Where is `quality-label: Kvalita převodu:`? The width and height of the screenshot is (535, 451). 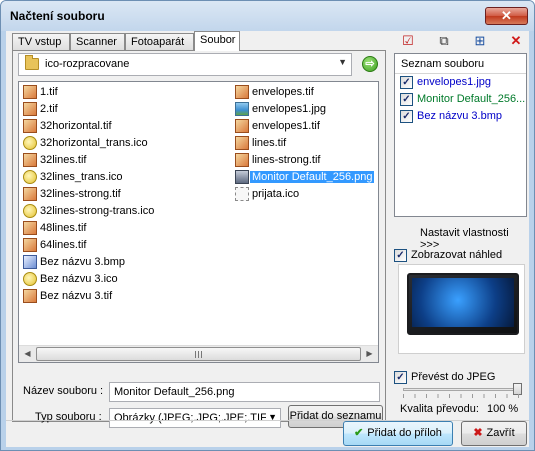 quality-label: Kvalita převodu: is located at coordinates (439, 409).